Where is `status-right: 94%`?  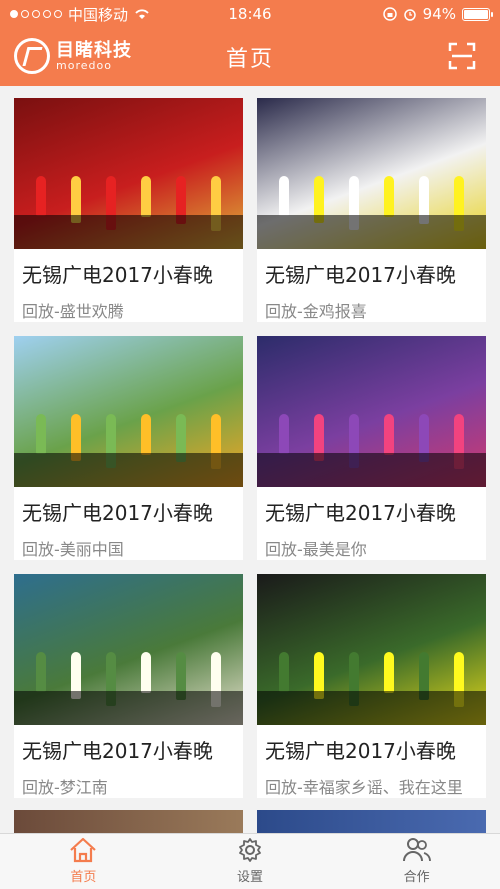 status-right: 94% is located at coordinates (437, 14).